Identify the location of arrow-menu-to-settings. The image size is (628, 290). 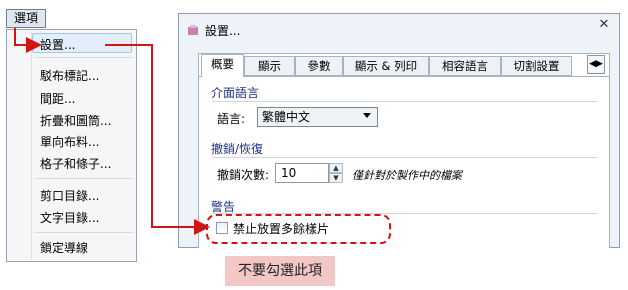
(28, 40).